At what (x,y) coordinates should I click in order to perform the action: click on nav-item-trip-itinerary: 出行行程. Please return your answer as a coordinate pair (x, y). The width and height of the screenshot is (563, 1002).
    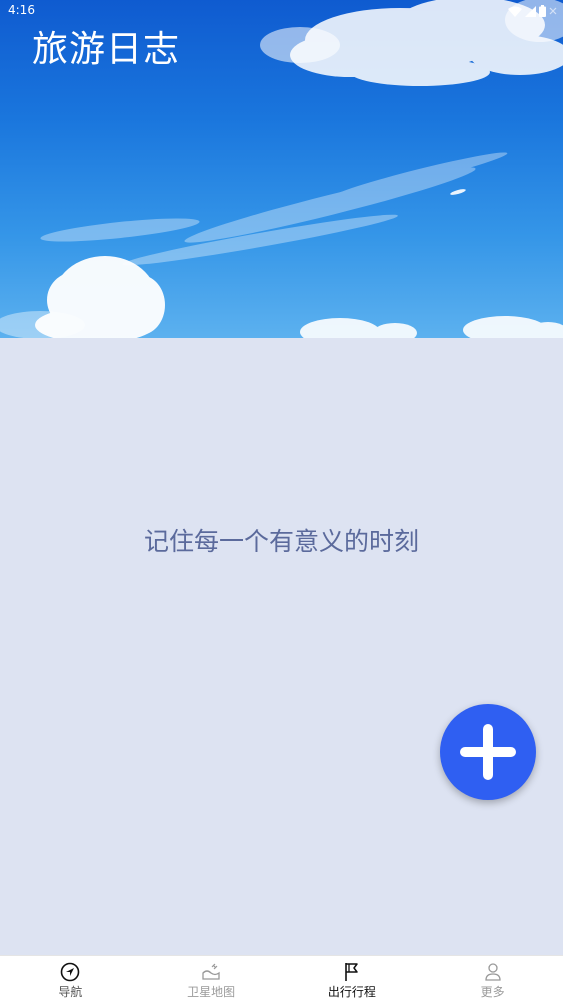
    Looking at the image, I should click on (352, 979).